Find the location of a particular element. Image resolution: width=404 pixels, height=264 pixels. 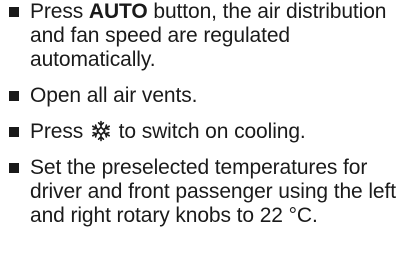

instruction-item-cooling: Press to switch on cooling. is located at coordinates (204, 132).